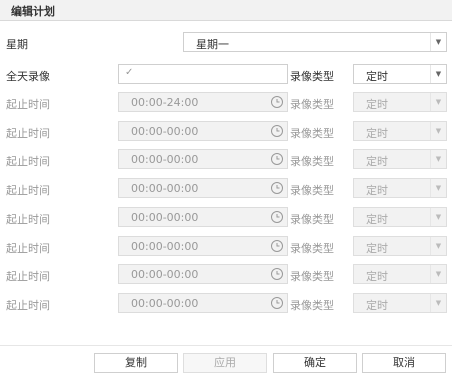 This screenshot has width=452, height=379. I want to click on time-row: 起止时间 00:00-24:00 录像类型 定时 ▼, so click(226, 103).